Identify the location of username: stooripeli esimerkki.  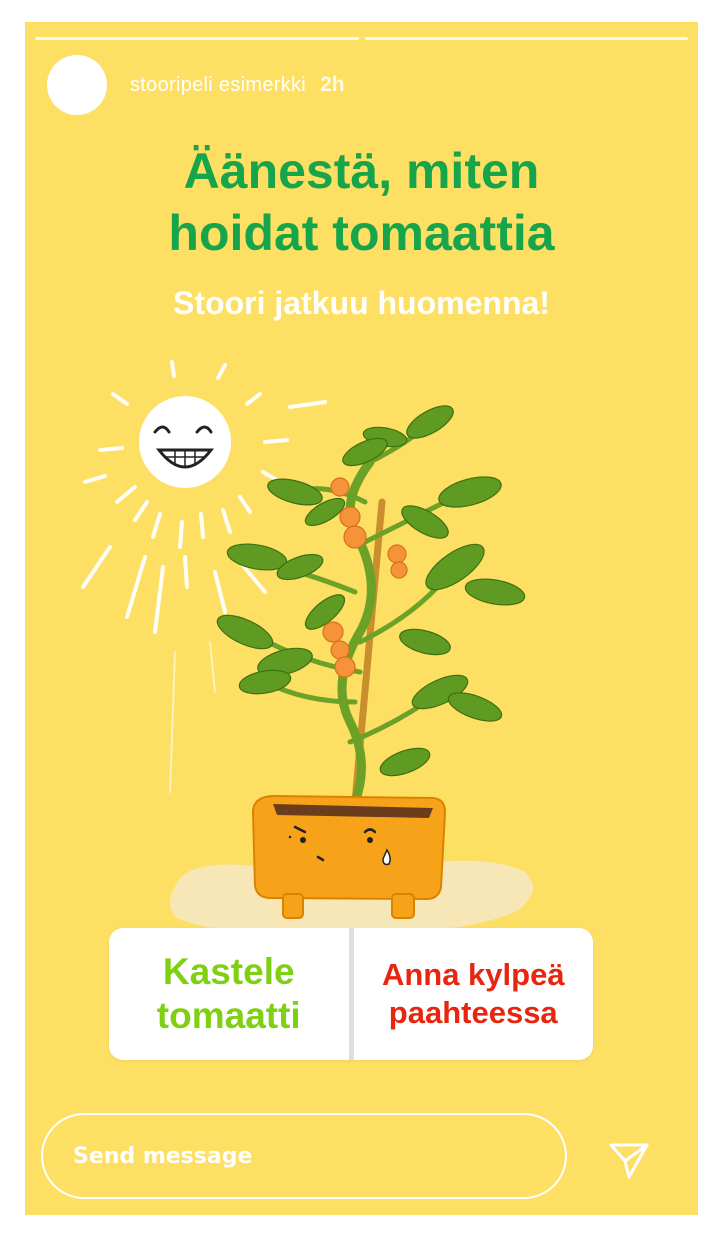
(218, 85).